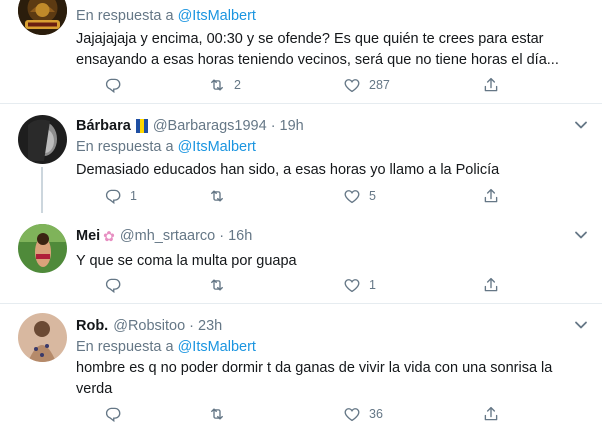 This screenshot has width=612, height=428. I want to click on reply-button: 1, so click(120, 196).